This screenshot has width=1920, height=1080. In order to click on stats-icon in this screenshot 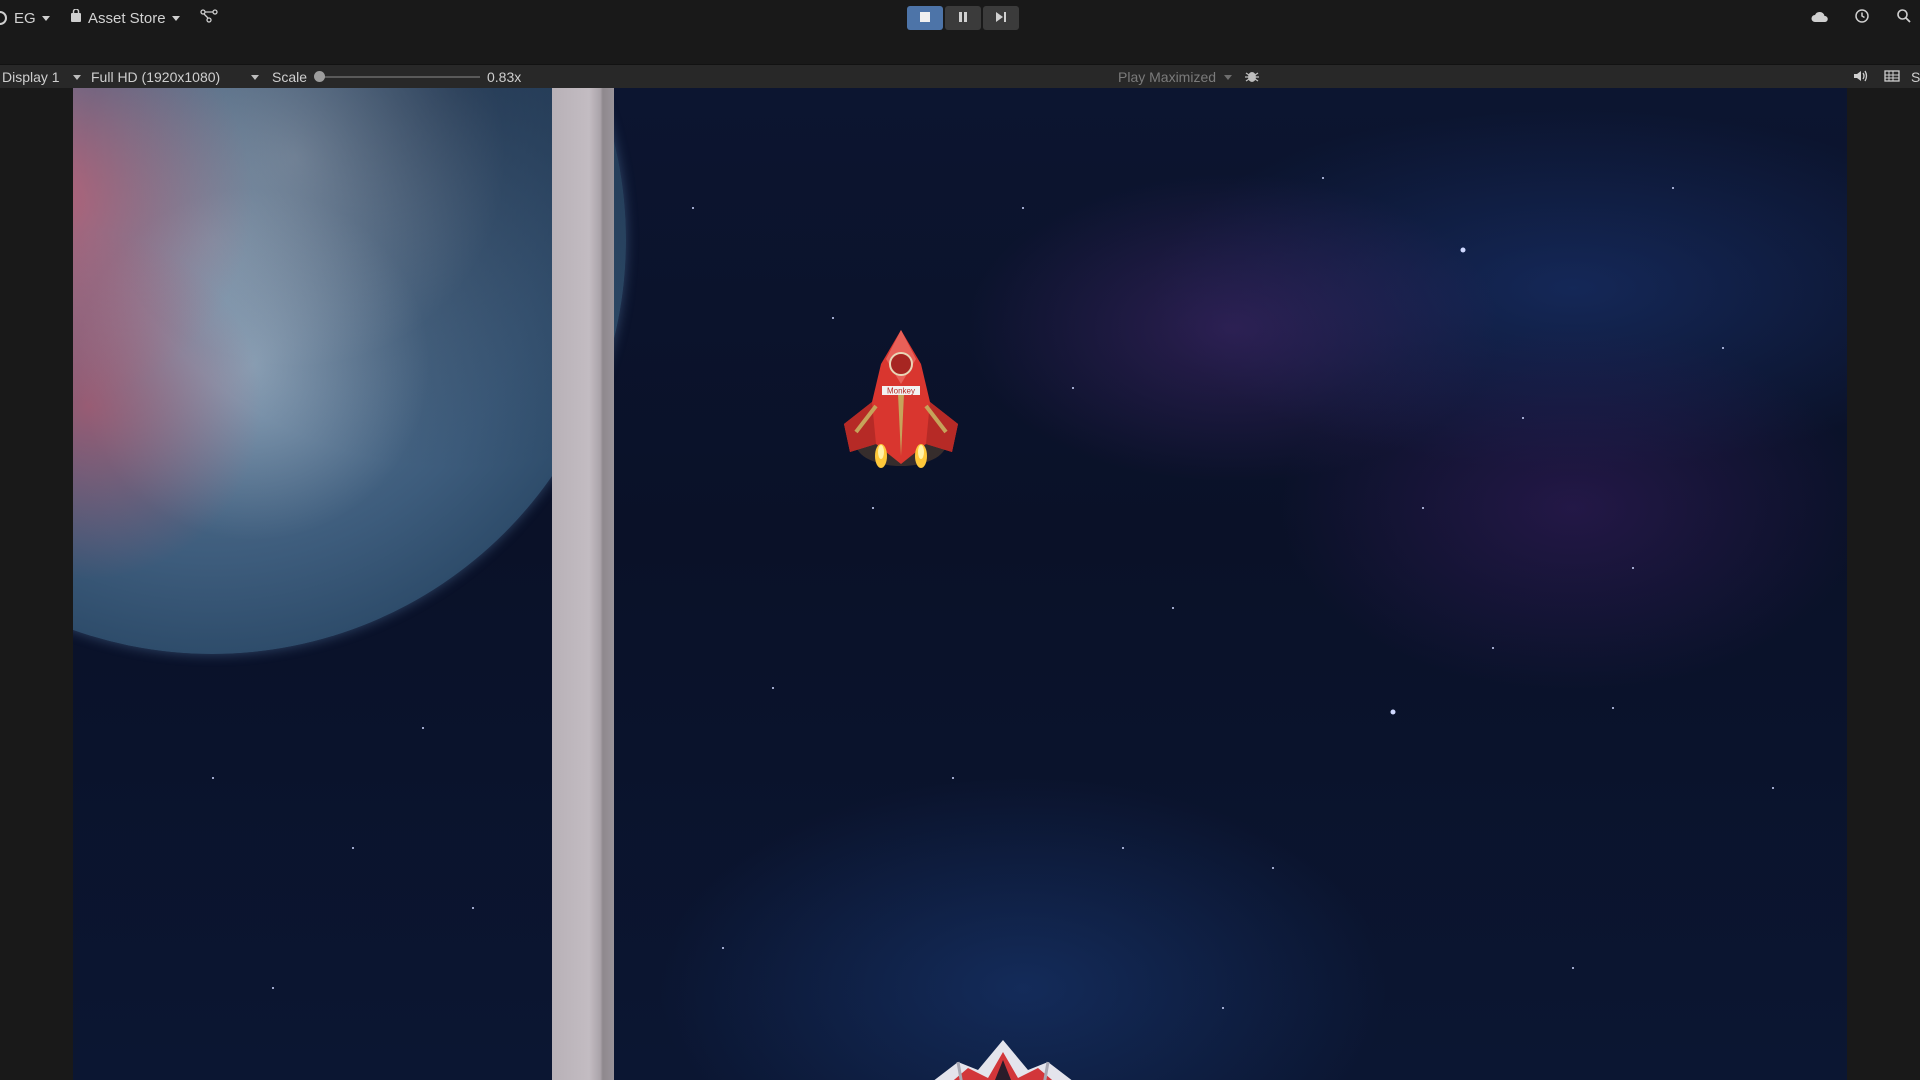, I will do `click(1892, 77)`.